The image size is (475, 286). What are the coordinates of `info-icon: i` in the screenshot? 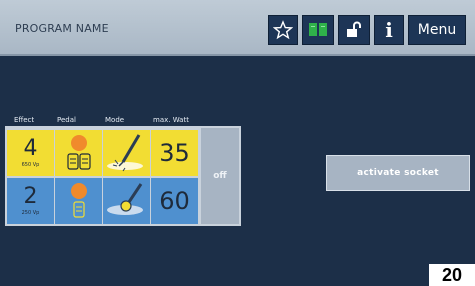 It's located at (389, 30).